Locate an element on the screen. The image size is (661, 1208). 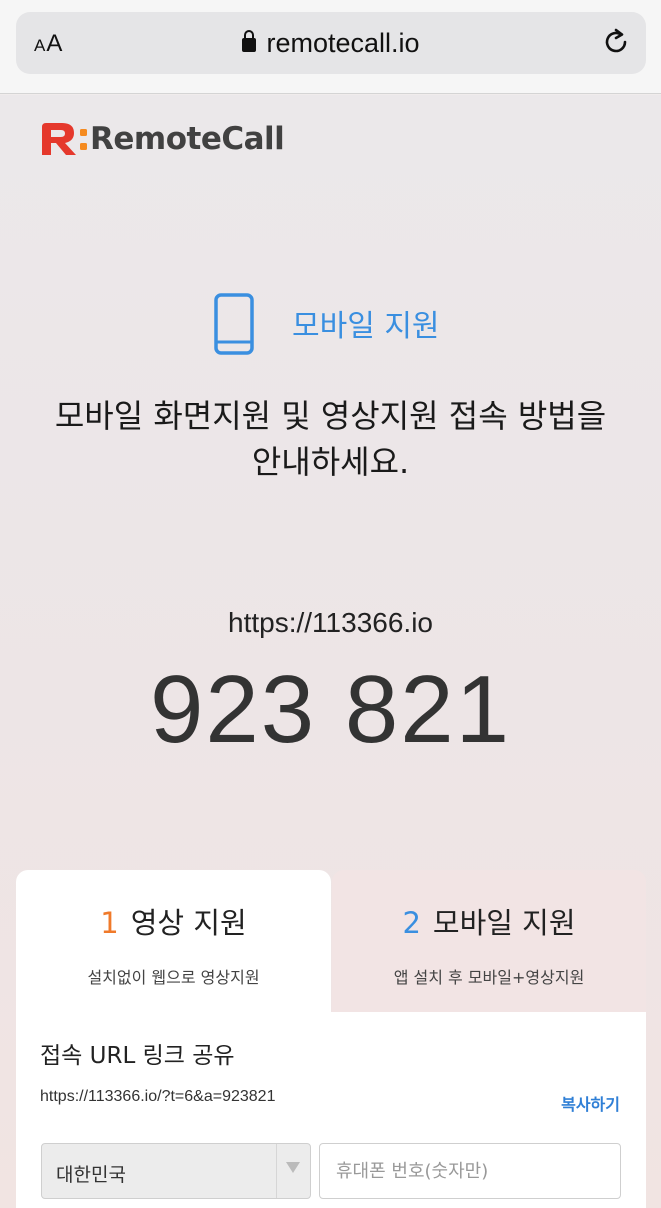
access-site-url: https://113366.io is located at coordinates (330, 622).